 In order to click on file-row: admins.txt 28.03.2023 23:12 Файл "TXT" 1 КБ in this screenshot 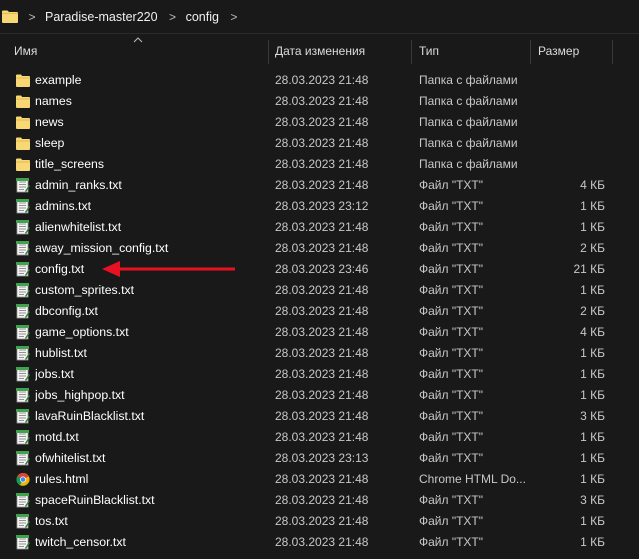, I will do `click(319, 206)`.